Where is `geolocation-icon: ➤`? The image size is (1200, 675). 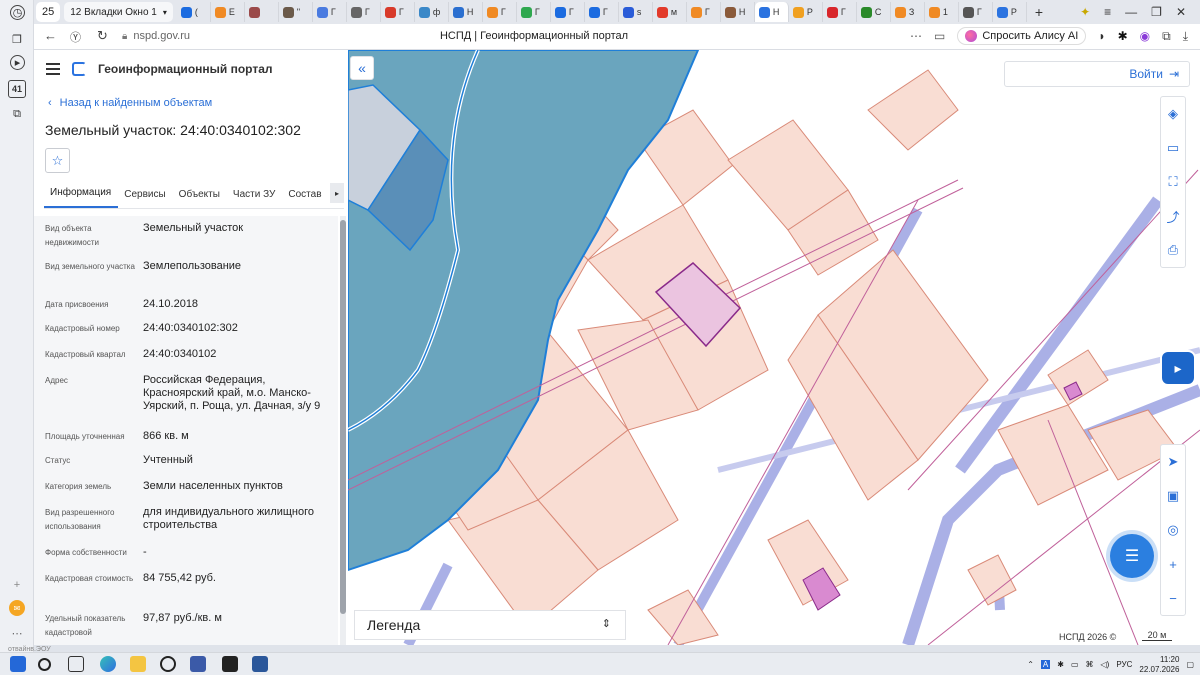
geolocation-icon: ➤ is located at coordinates (1173, 462).